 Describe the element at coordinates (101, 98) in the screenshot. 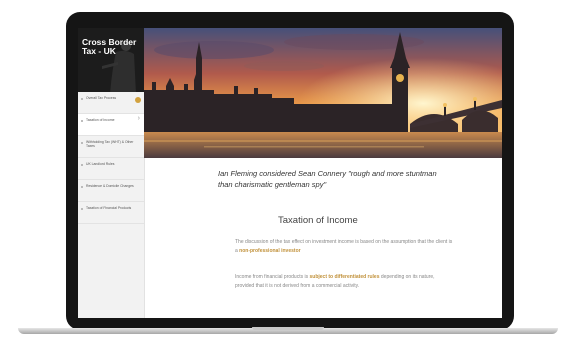

I see `menu-item-label: Overall Tax Process` at that location.